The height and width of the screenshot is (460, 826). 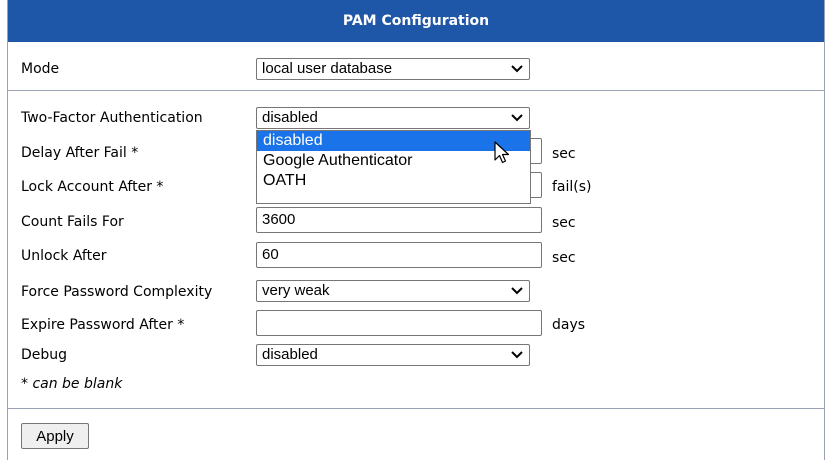 I want to click on unlock-after-label: Unlock After, so click(x=64, y=256).